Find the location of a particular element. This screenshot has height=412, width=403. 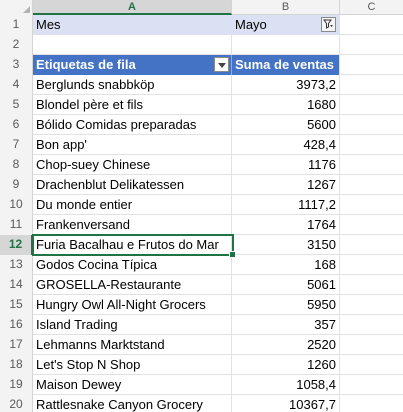

sales-value-cell: 3150 is located at coordinates (286, 245).